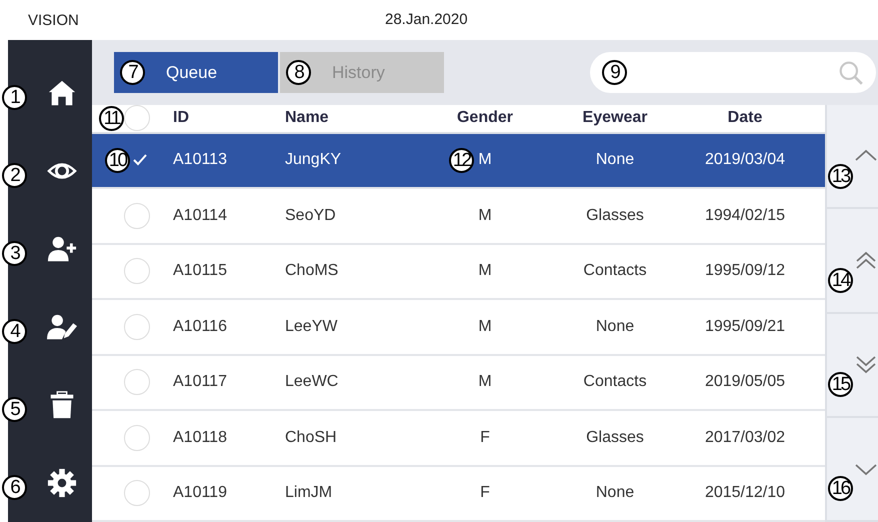  What do you see at coordinates (745, 159) in the screenshot?
I see `table-cell: 2019/03/04` at bounding box center [745, 159].